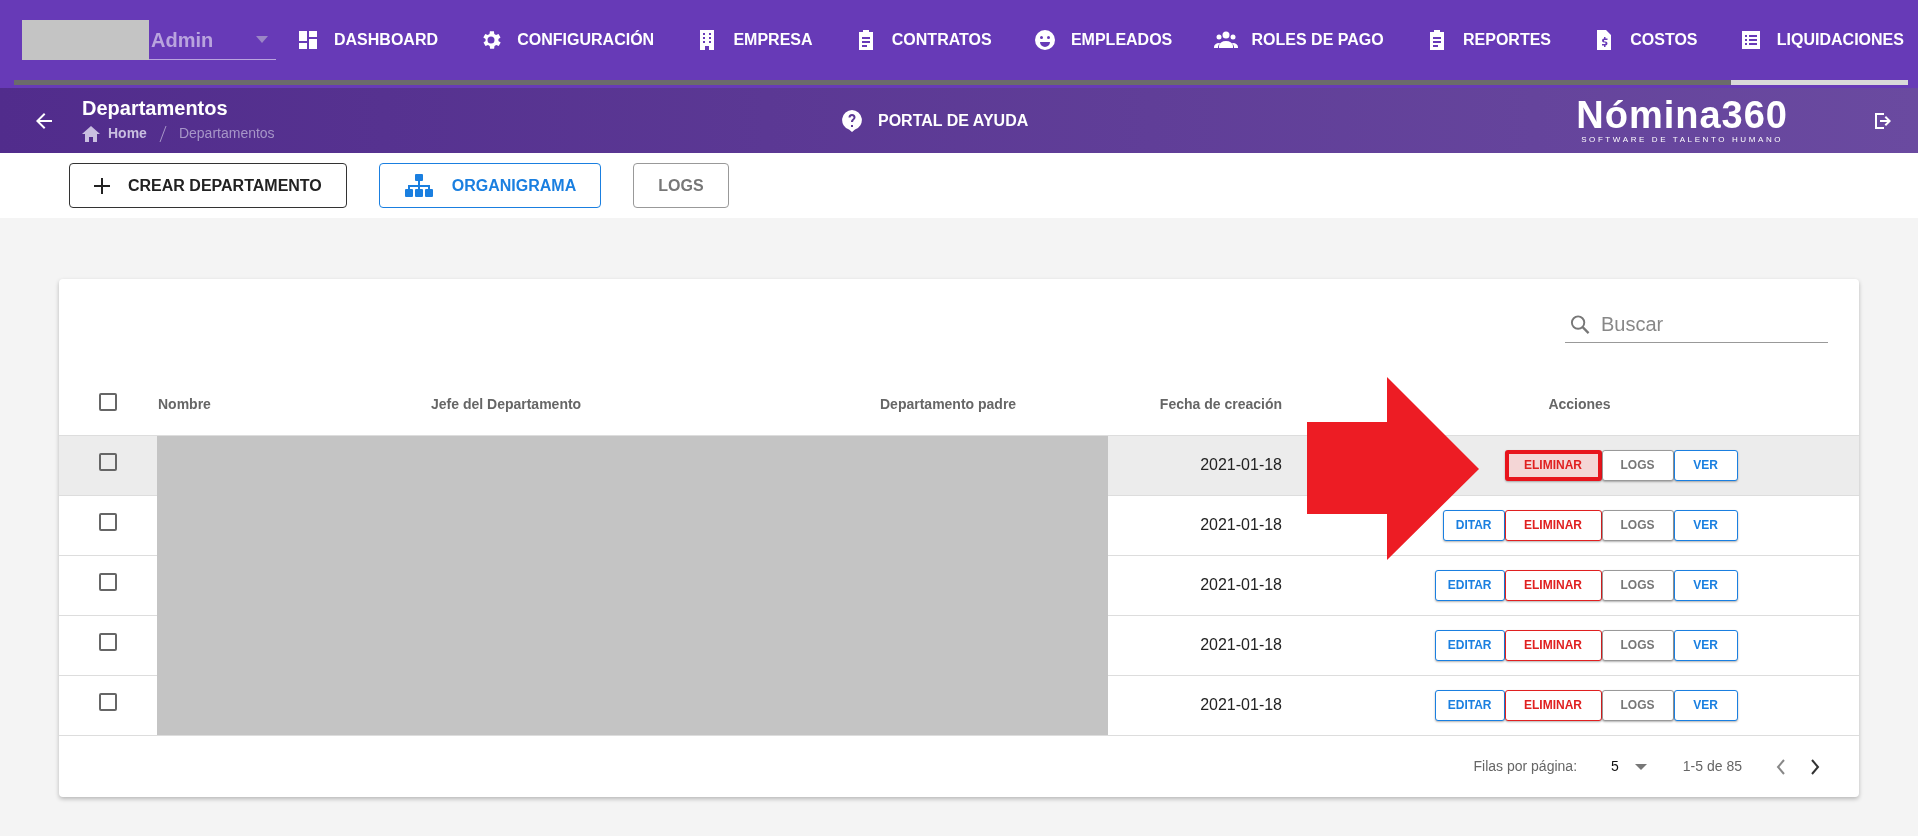 The width and height of the screenshot is (1918, 836). Describe the element at coordinates (852, 120) in the screenshot. I see `help-icon` at that location.